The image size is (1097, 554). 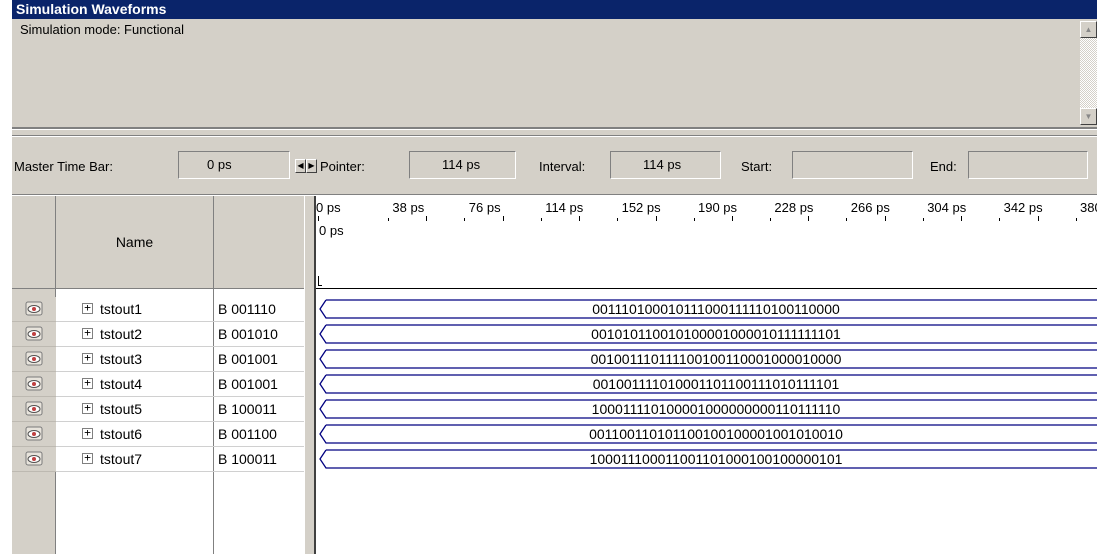 What do you see at coordinates (1028, 165) in the screenshot?
I see `end-field` at bounding box center [1028, 165].